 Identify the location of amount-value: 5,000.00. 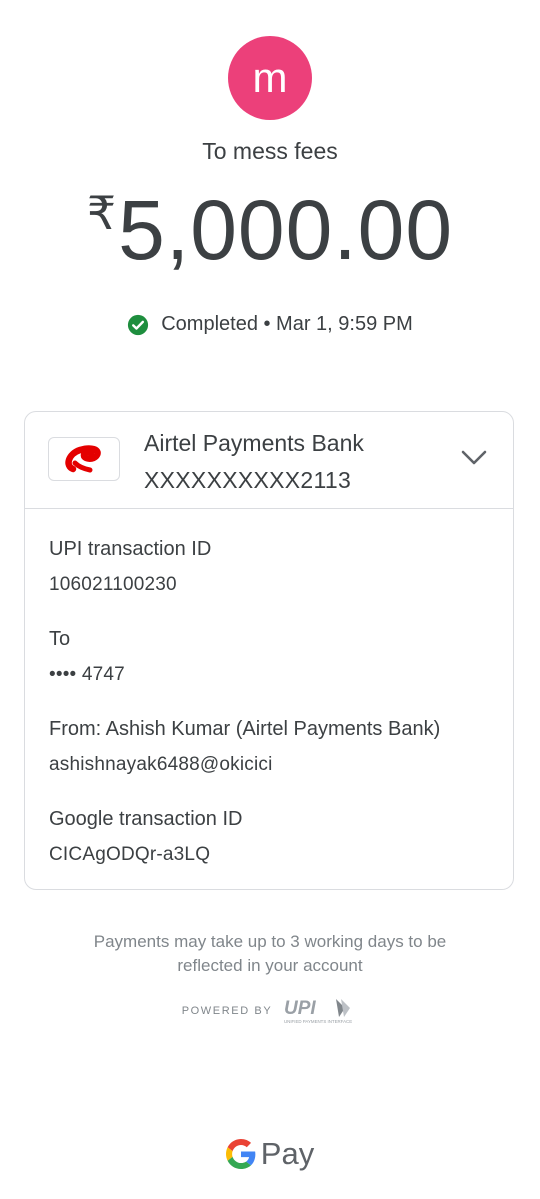
(286, 230).